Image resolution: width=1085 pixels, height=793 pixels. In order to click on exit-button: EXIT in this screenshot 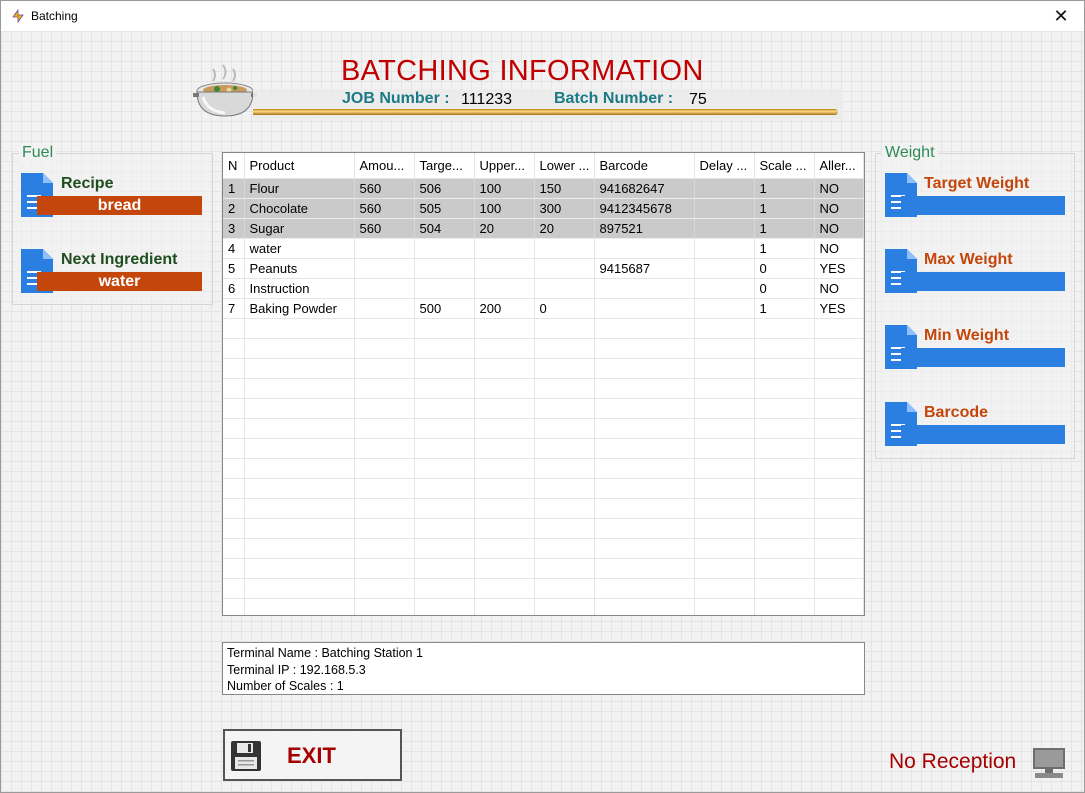, I will do `click(312, 755)`.